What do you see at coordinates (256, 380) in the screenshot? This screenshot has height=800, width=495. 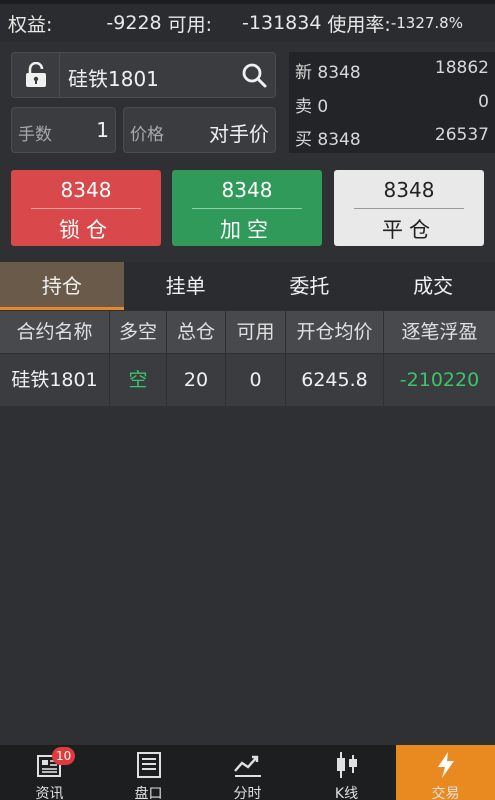 I see `cell-available: 0` at bounding box center [256, 380].